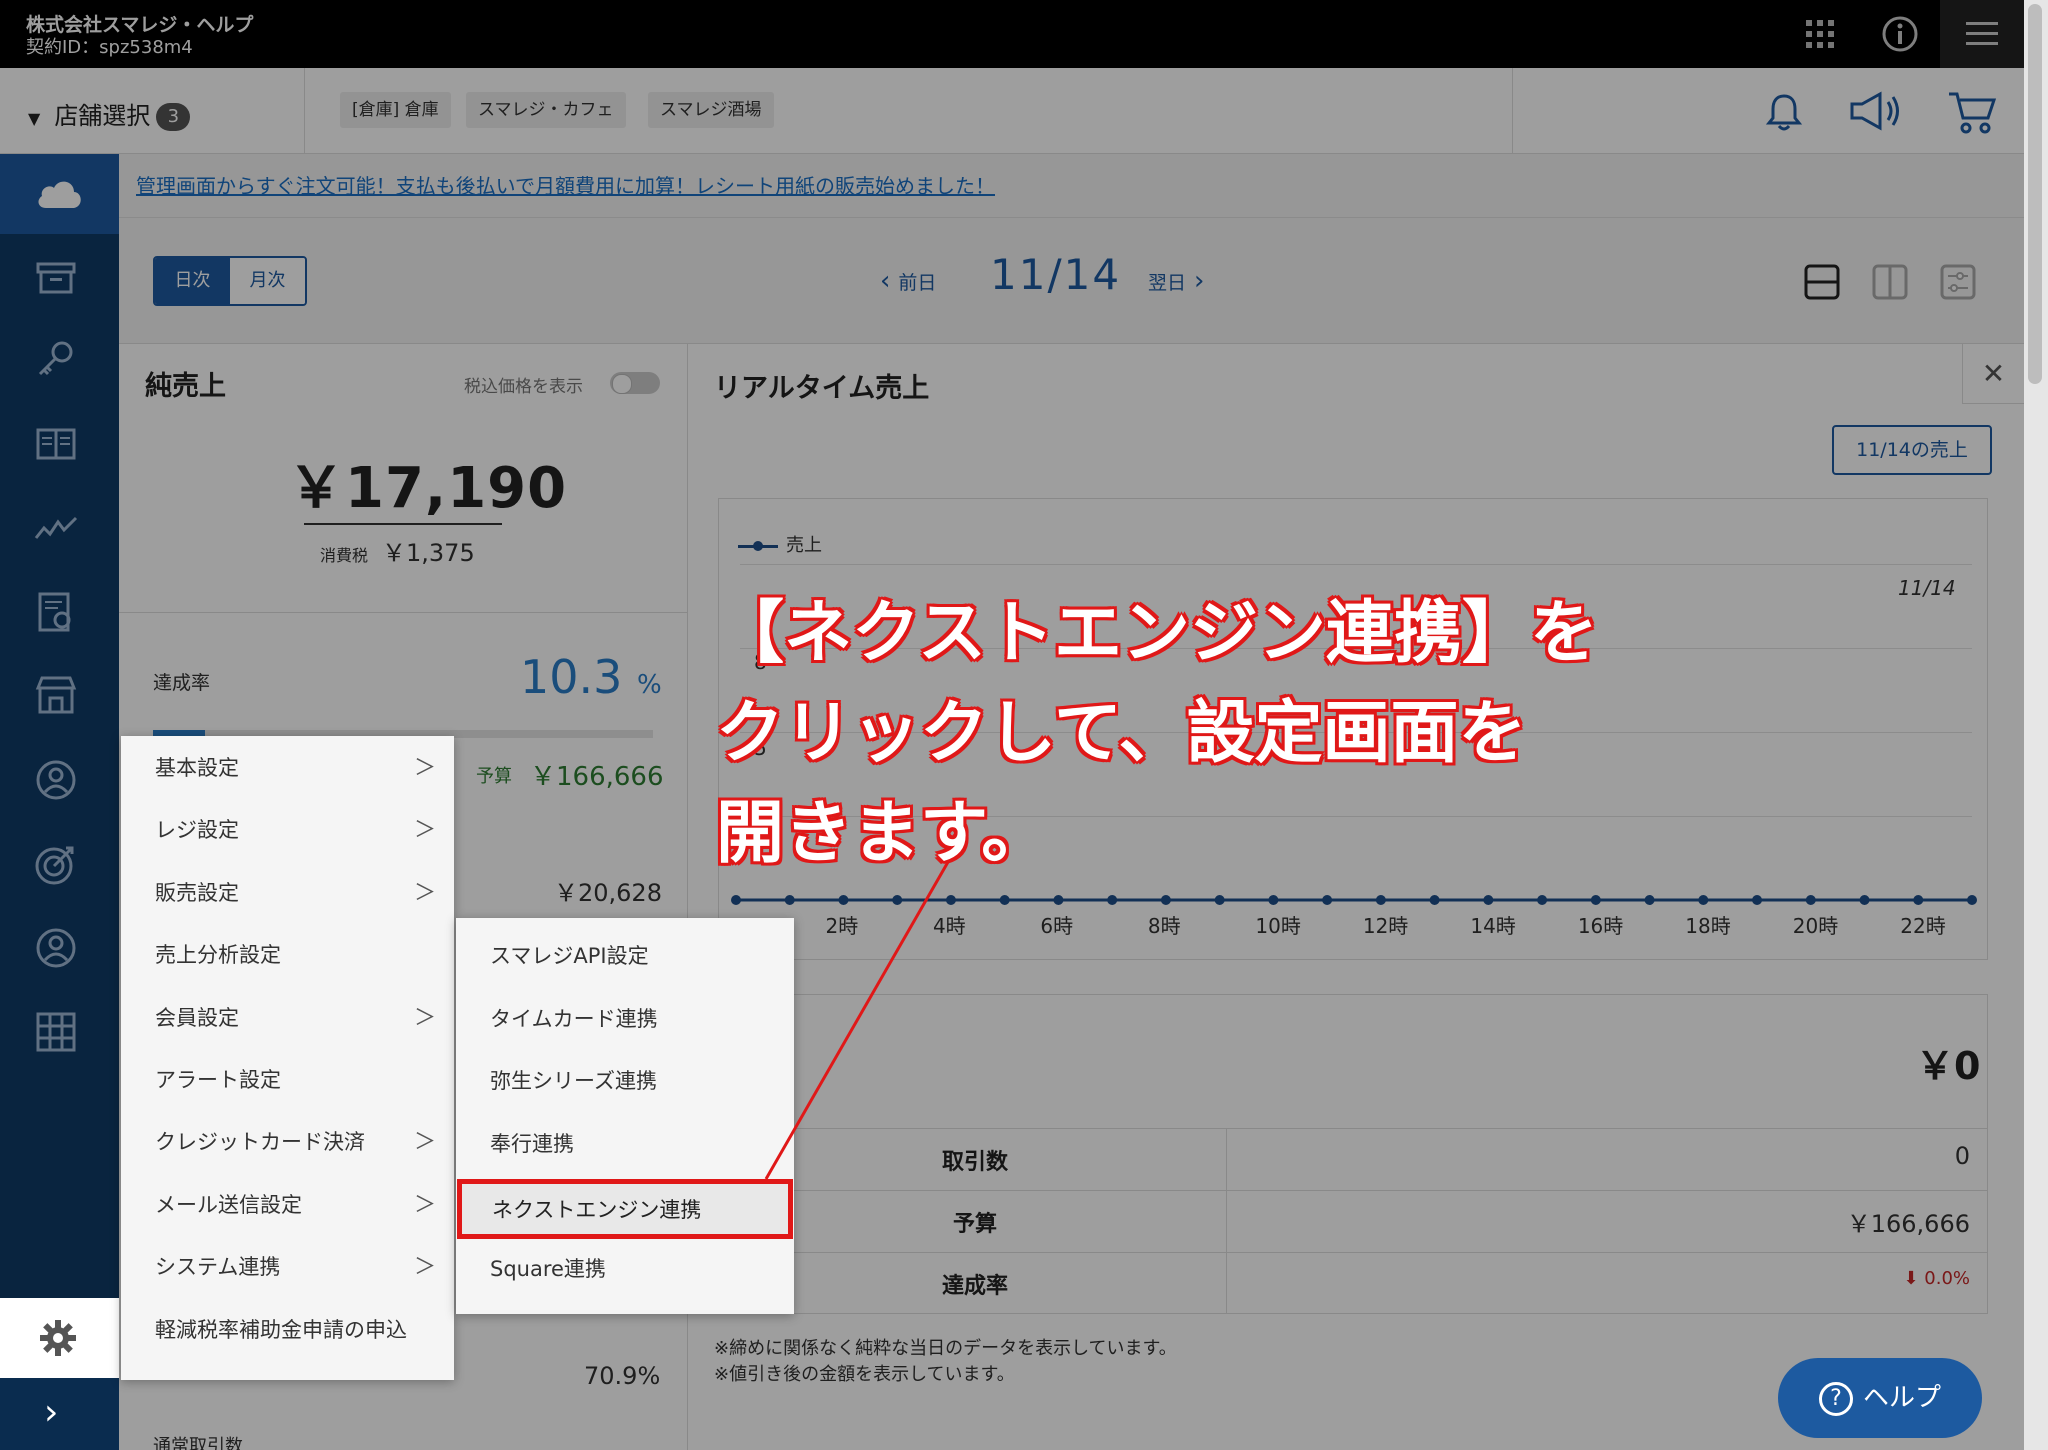 This screenshot has width=2048, height=1450. What do you see at coordinates (287, 1017) in the screenshot?
I see `settings-menu-item: 会員設定 ＞` at bounding box center [287, 1017].